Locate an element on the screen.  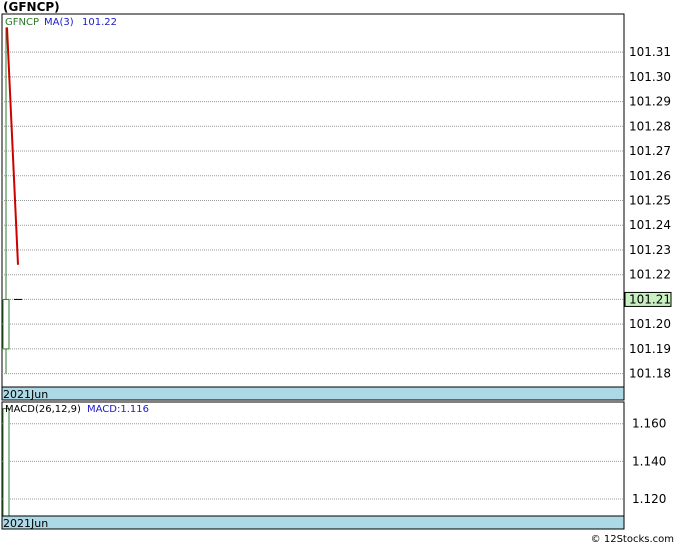
y-tick-label: 101.26 is located at coordinates (650, 176).